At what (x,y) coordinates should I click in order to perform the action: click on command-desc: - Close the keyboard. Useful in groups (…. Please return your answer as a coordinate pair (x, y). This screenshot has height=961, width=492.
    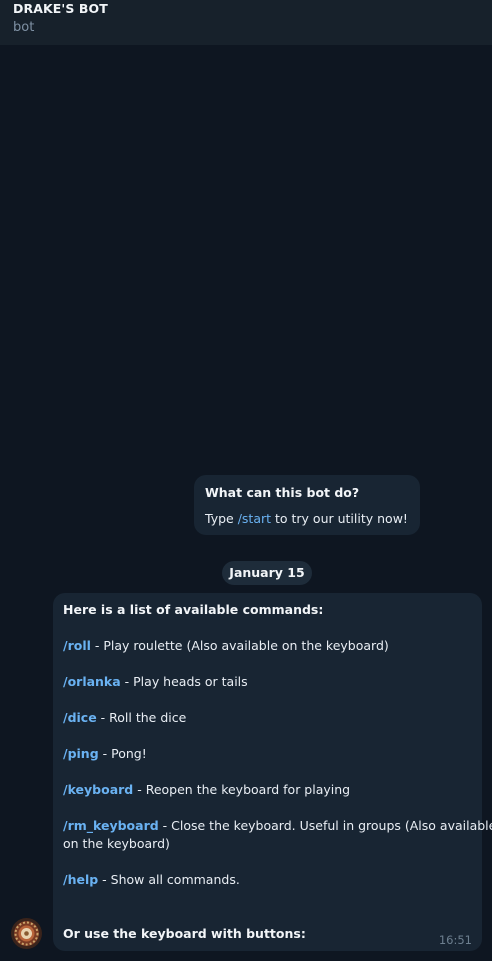
    Looking at the image, I should click on (325, 825).